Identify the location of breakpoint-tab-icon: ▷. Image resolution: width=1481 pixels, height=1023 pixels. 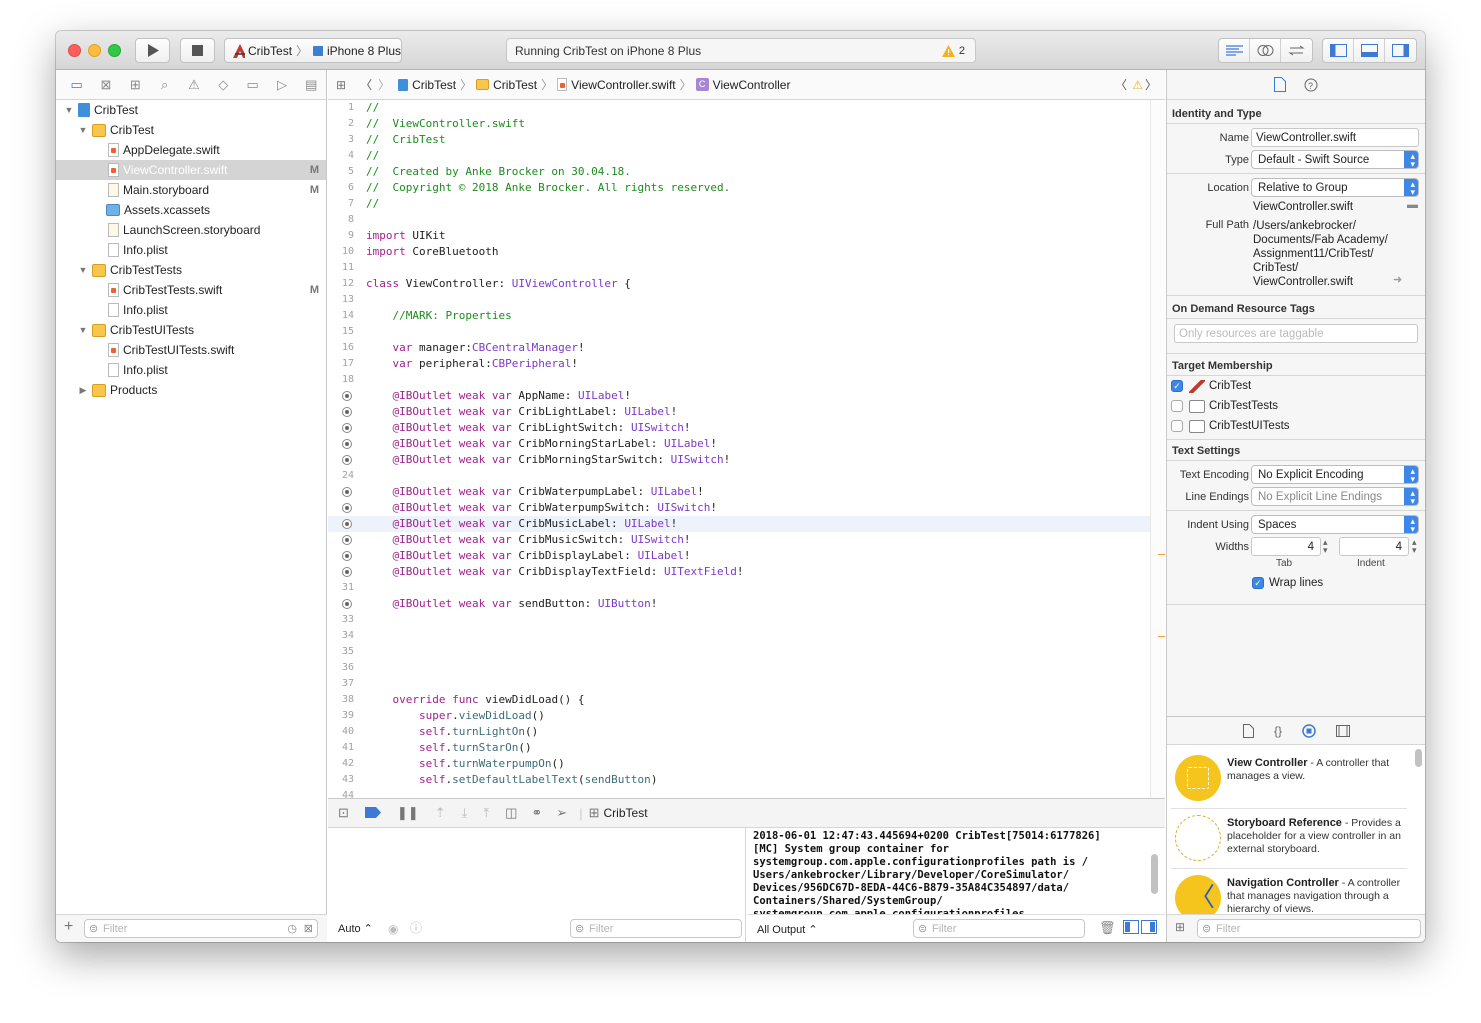
(281, 85).